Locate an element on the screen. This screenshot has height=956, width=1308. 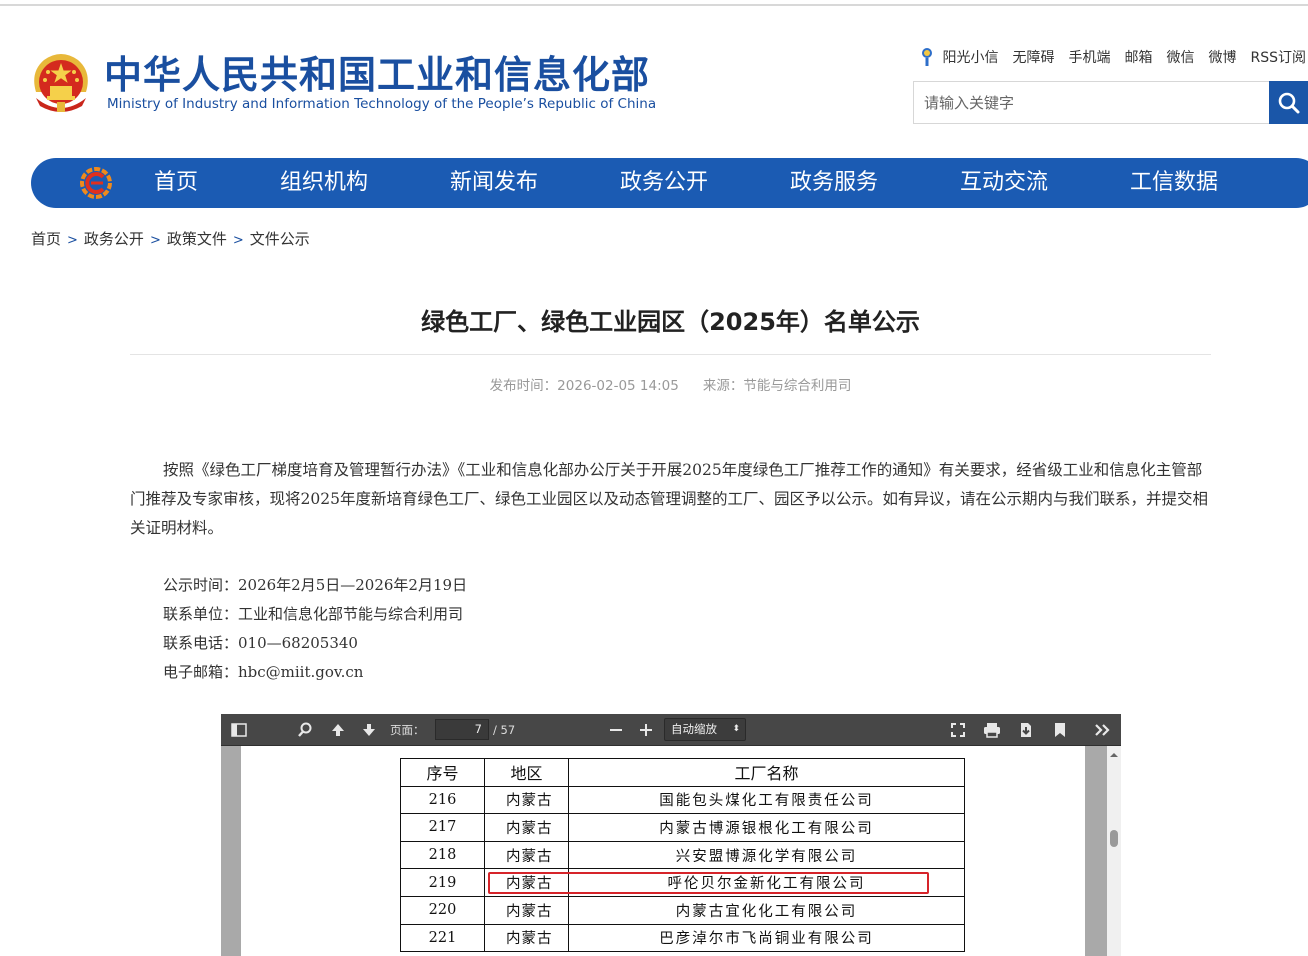
breadcrumb-home: 首页 is located at coordinates (46, 239).